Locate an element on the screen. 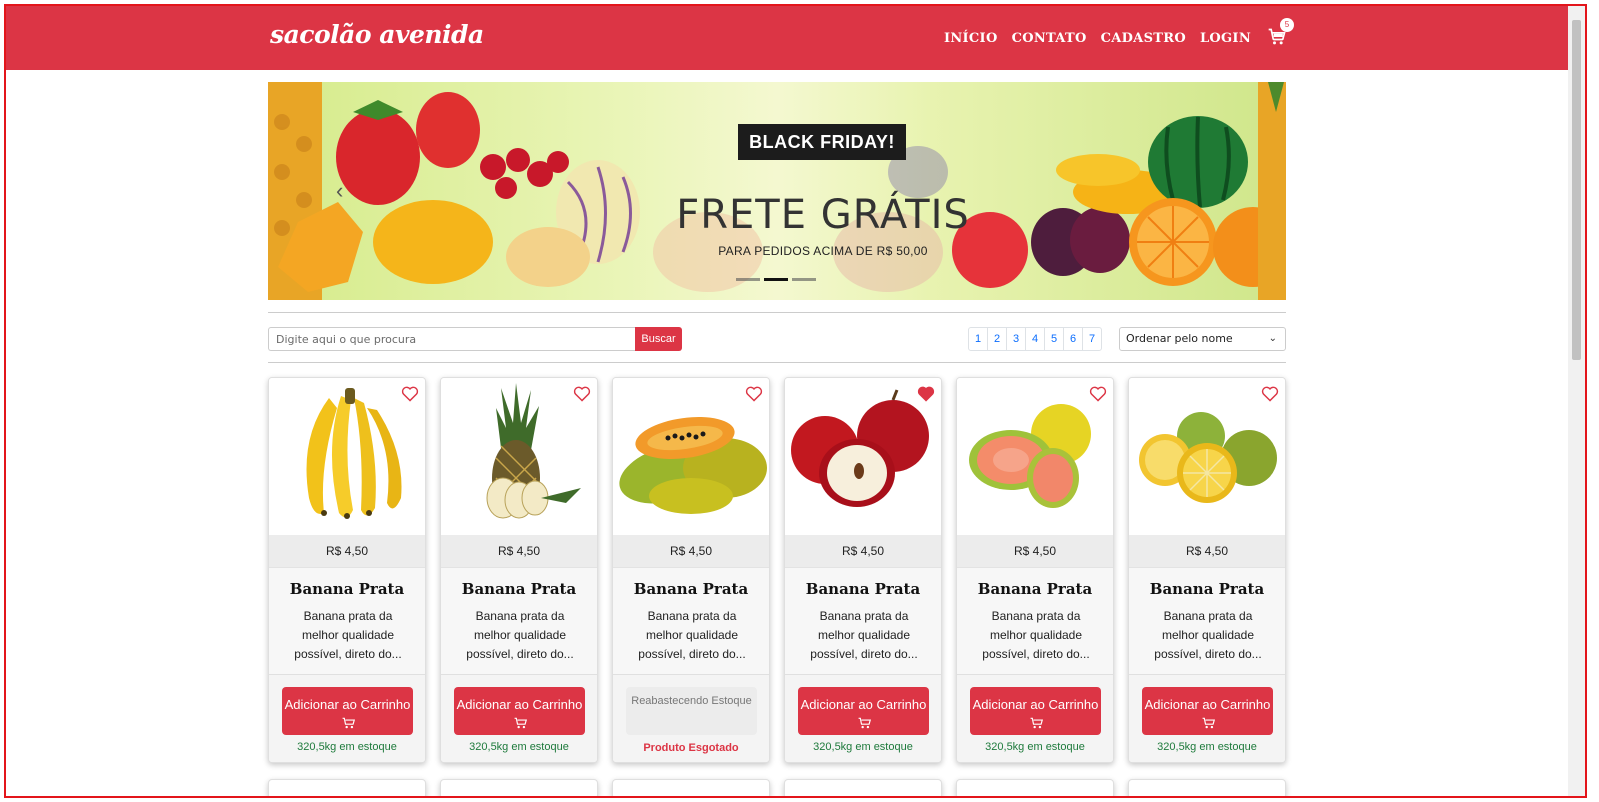  search-bar: Buscar is located at coordinates (475, 339).